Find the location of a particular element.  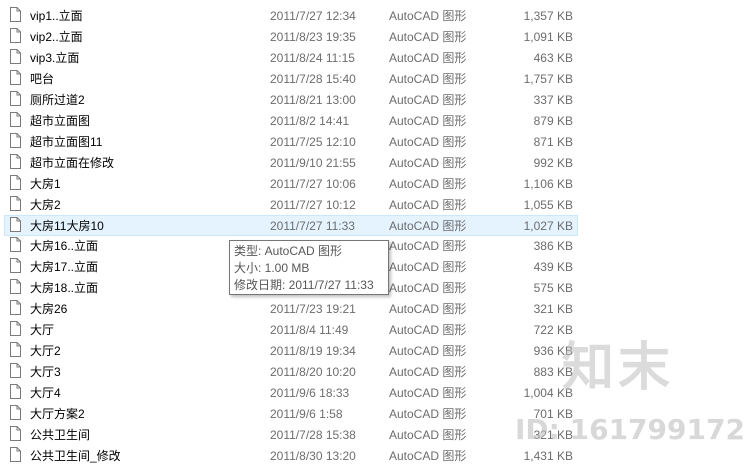

file-row: 大房1 2011/7/27 10:06 AutoCAD 图形 1,106 KB is located at coordinates (291, 183).